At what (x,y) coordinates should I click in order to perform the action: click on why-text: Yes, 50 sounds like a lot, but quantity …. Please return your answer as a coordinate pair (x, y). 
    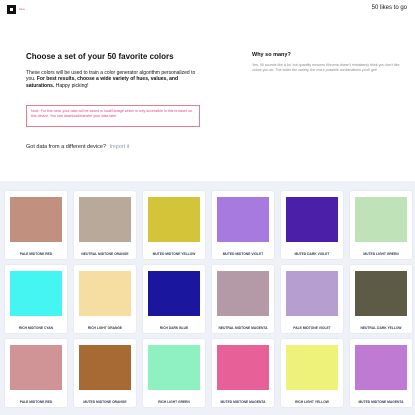
    Looking at the image, I should click on (326, 68).